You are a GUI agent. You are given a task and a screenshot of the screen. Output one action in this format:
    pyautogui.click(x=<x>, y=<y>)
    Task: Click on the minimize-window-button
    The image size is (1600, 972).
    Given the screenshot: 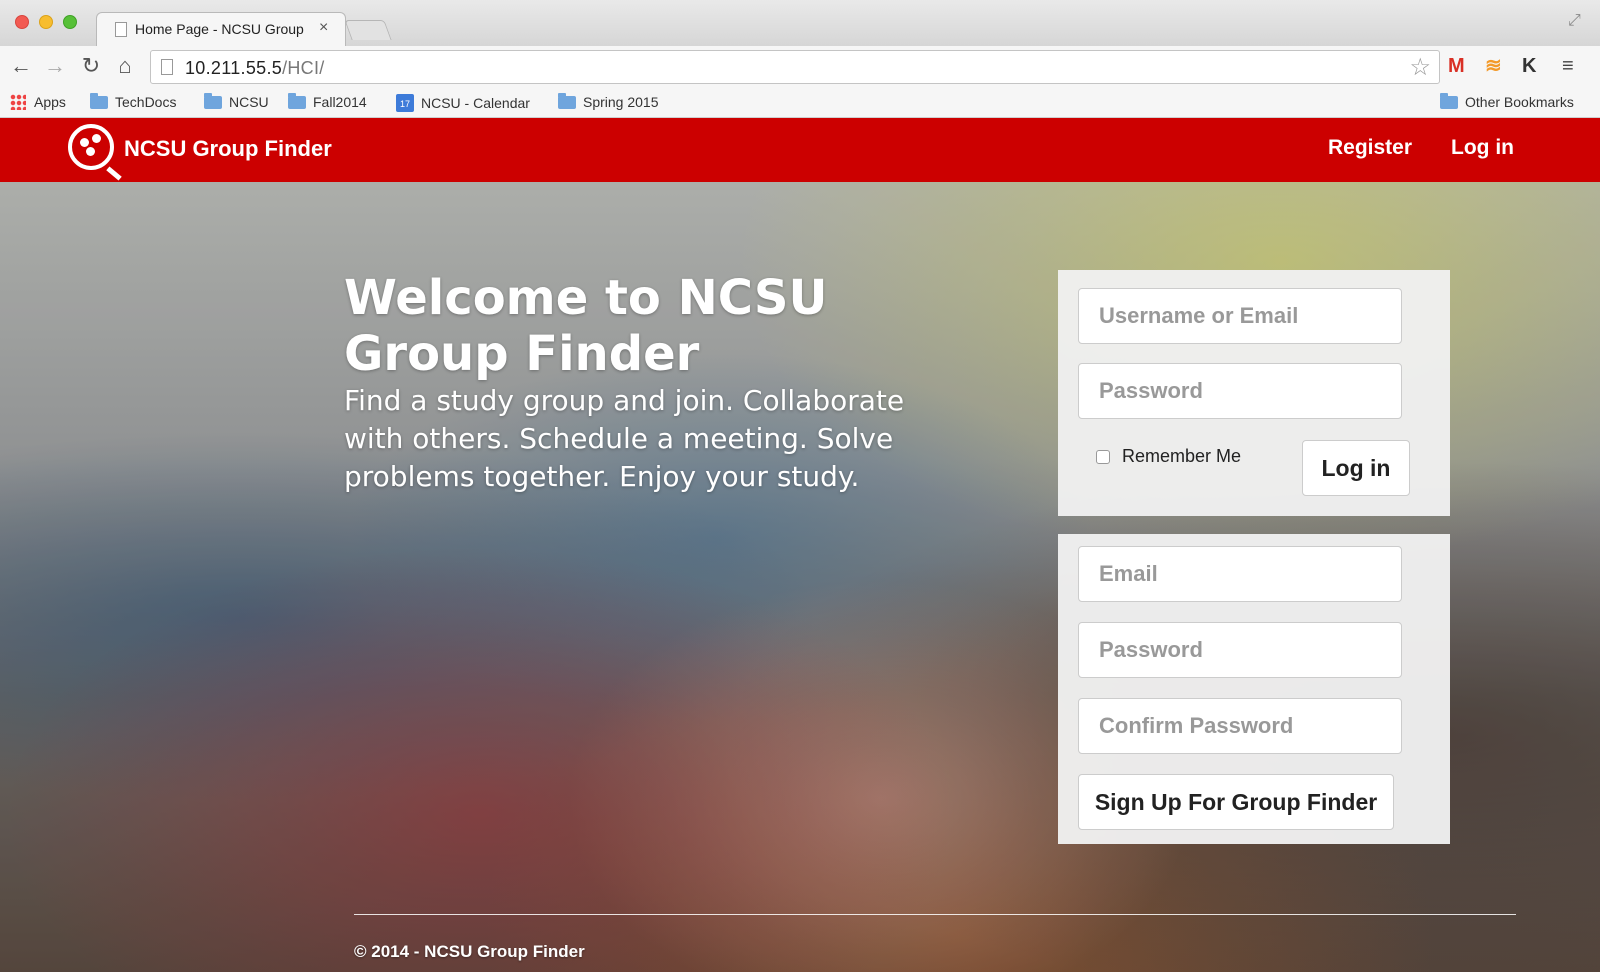 What is the action you would take?
    pyautogui.click(x=46, y=22)
    